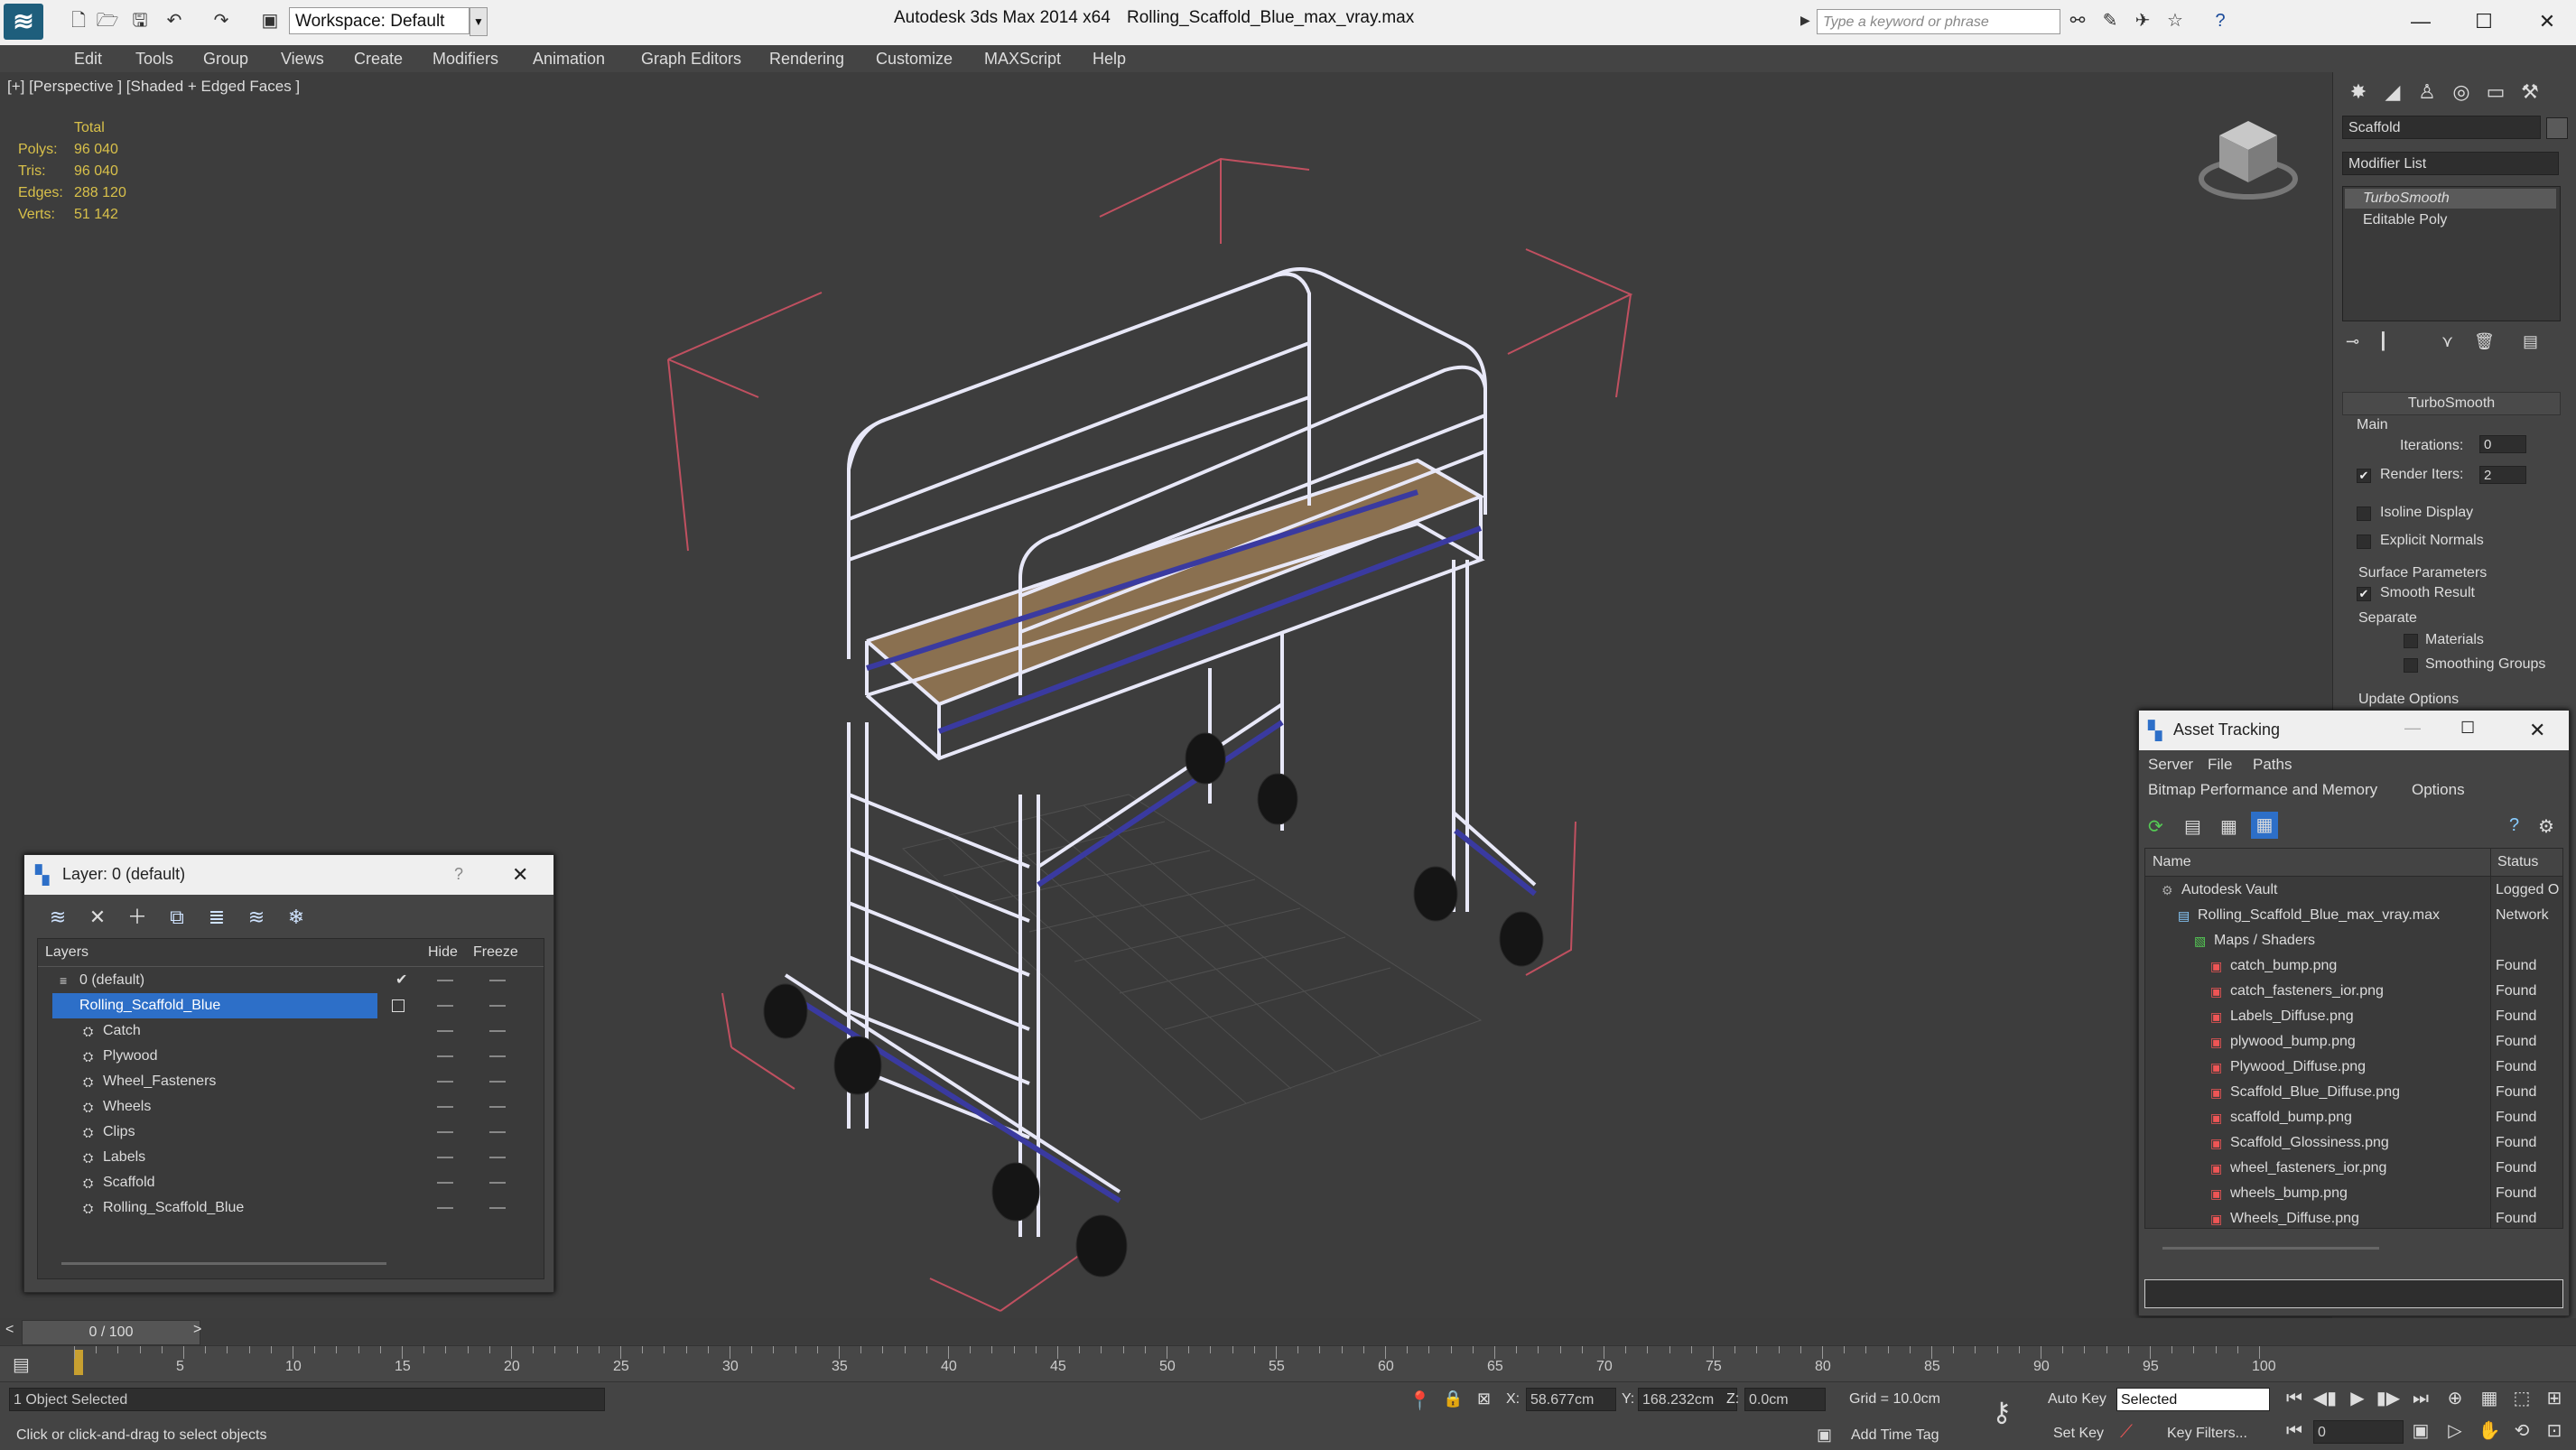 The height and width of the screenshot is (1450, 2576). Describe the element at coordinates (21, 1364) in the screenshot. I see `mini-curve-editor-icon: ▤` at that location.